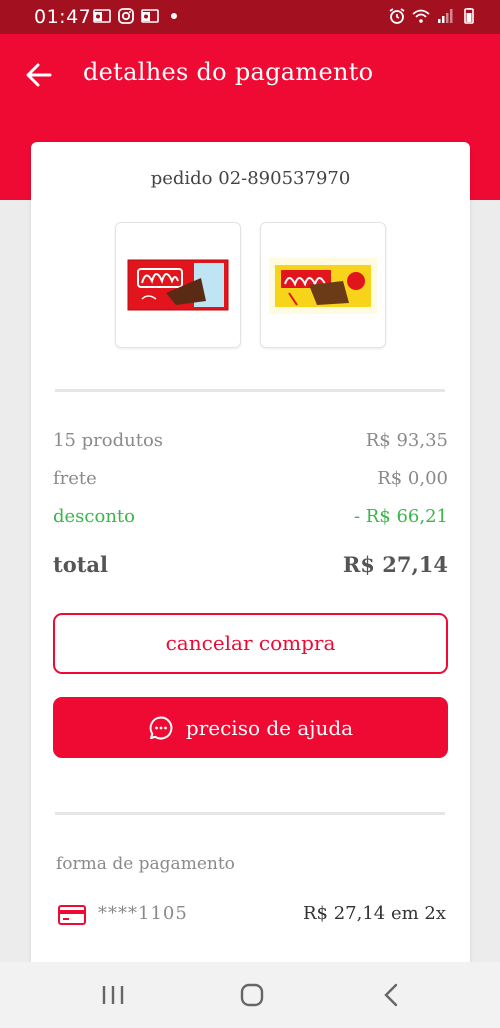  Describe the element at coordinates (108, 440) in the screenshot. I see `products-label: 15 produtos` at that location.